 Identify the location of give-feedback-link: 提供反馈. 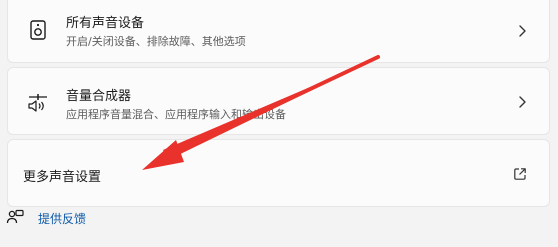
(46, 218).